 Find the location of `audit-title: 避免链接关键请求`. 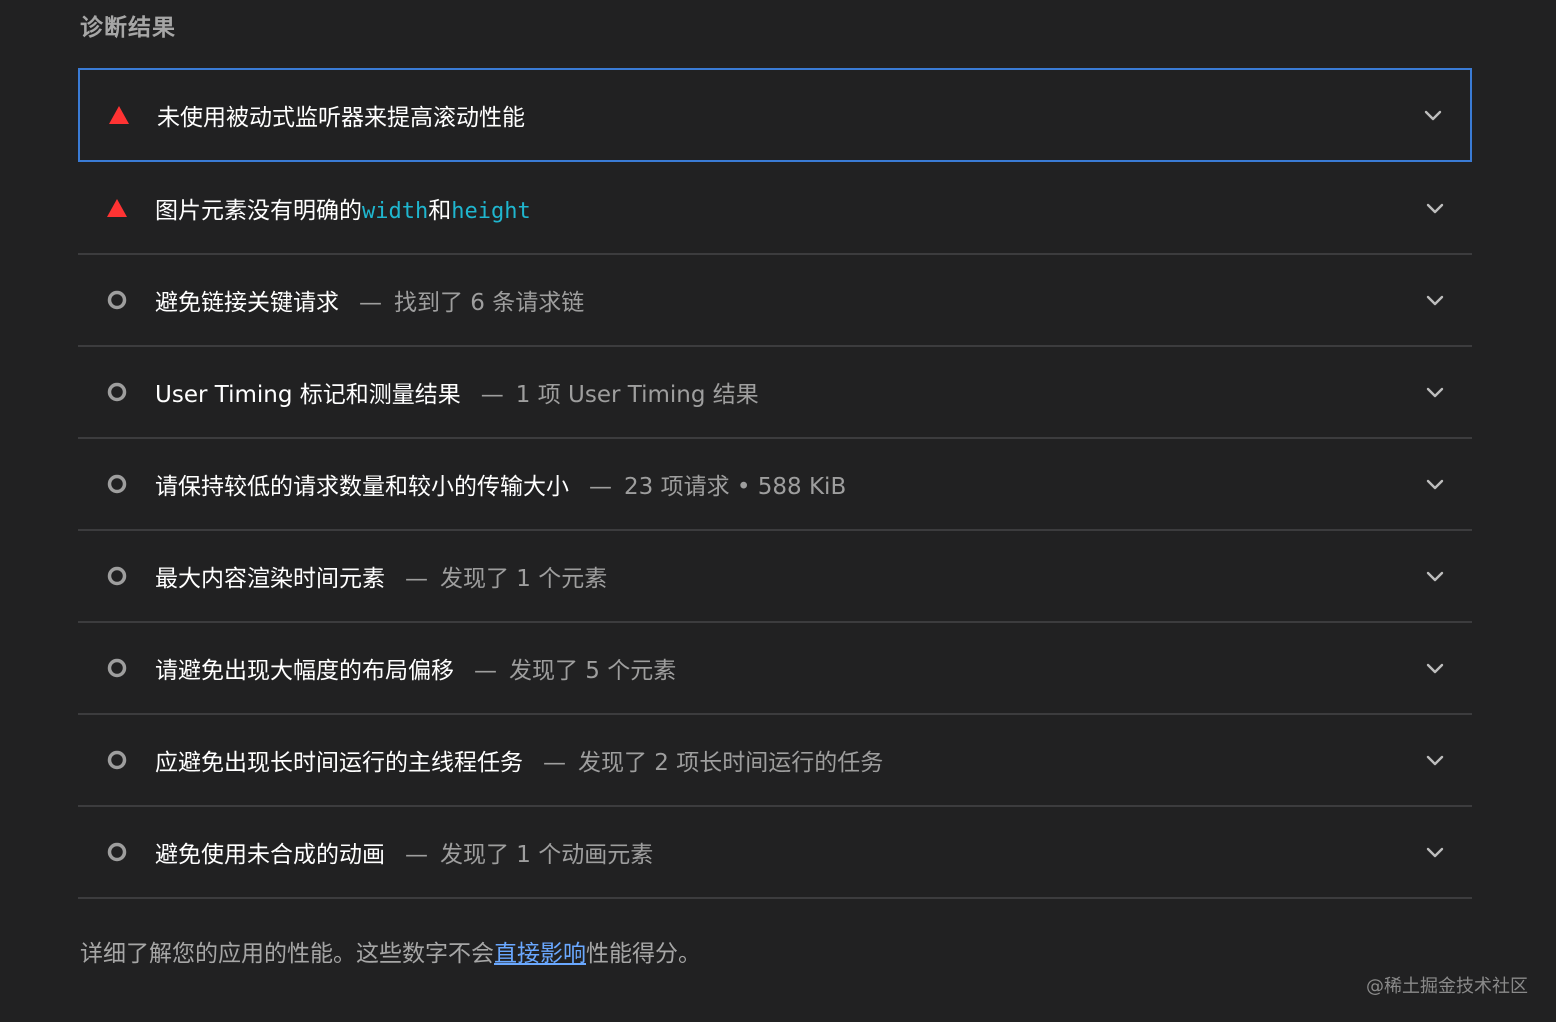

audit-title: 避免链接关键请求 is located at coordinates (247, 303).